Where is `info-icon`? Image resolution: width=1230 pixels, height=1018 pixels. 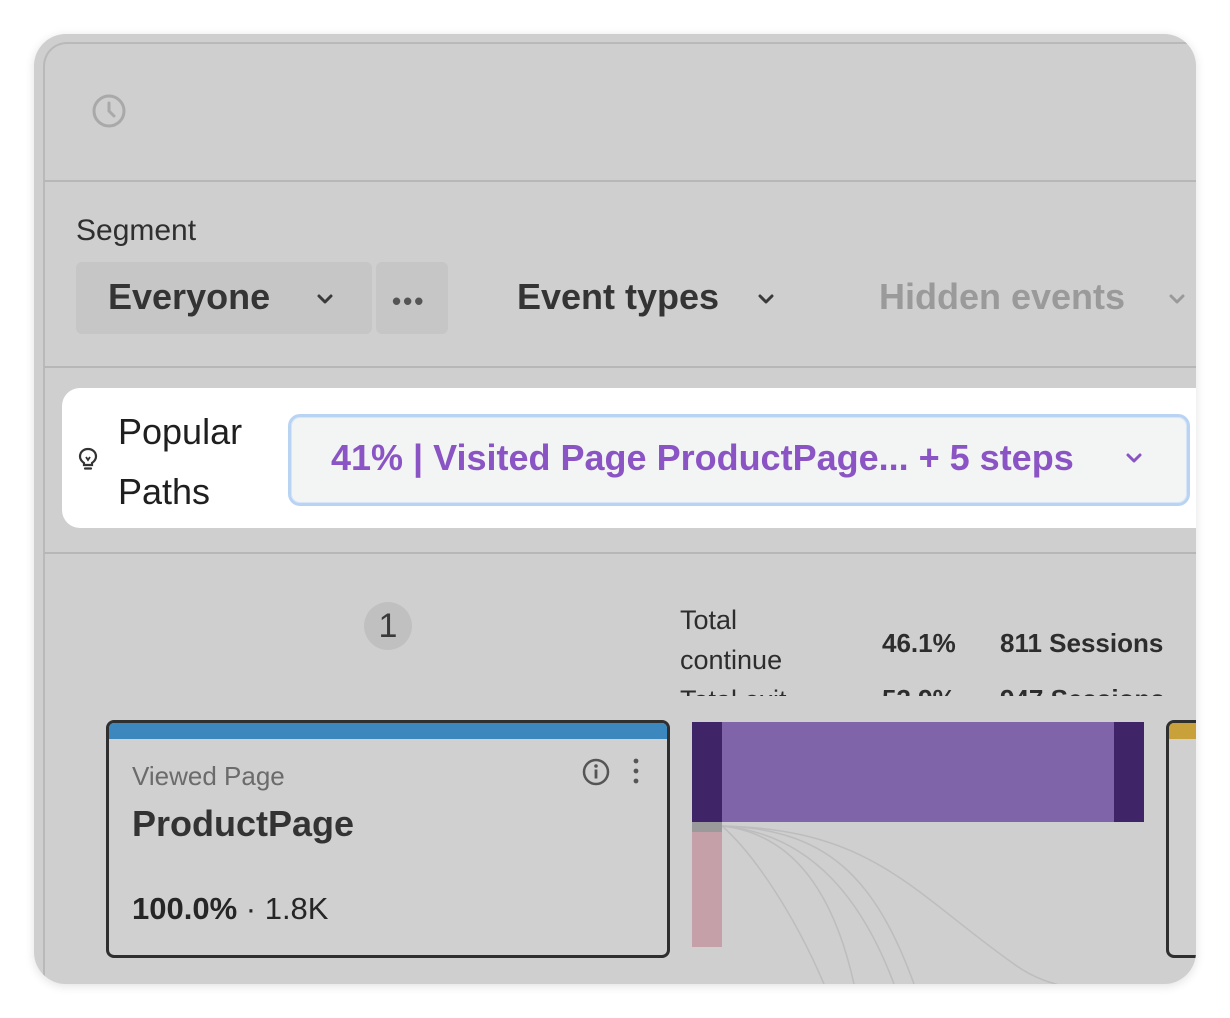 info-icon is located at coordinates (596, 772).